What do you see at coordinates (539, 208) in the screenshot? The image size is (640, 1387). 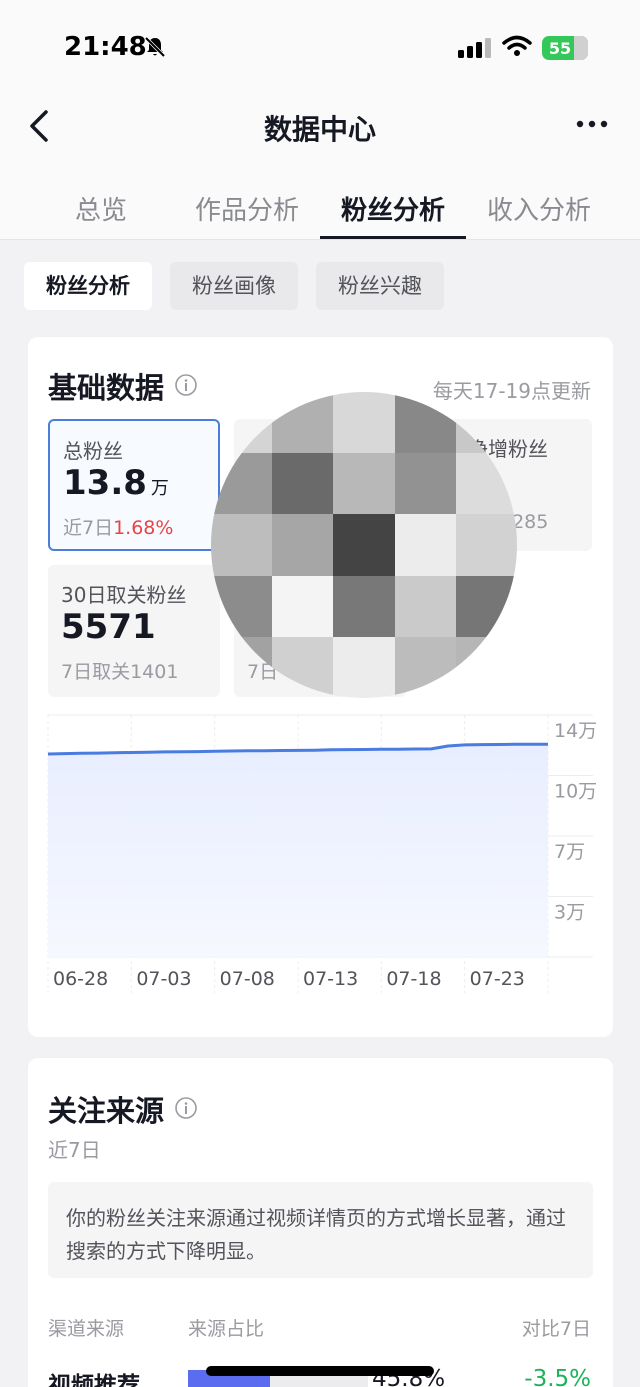 I see `tab-income-analysis: 收入分析` at bounding box center [539, 208].